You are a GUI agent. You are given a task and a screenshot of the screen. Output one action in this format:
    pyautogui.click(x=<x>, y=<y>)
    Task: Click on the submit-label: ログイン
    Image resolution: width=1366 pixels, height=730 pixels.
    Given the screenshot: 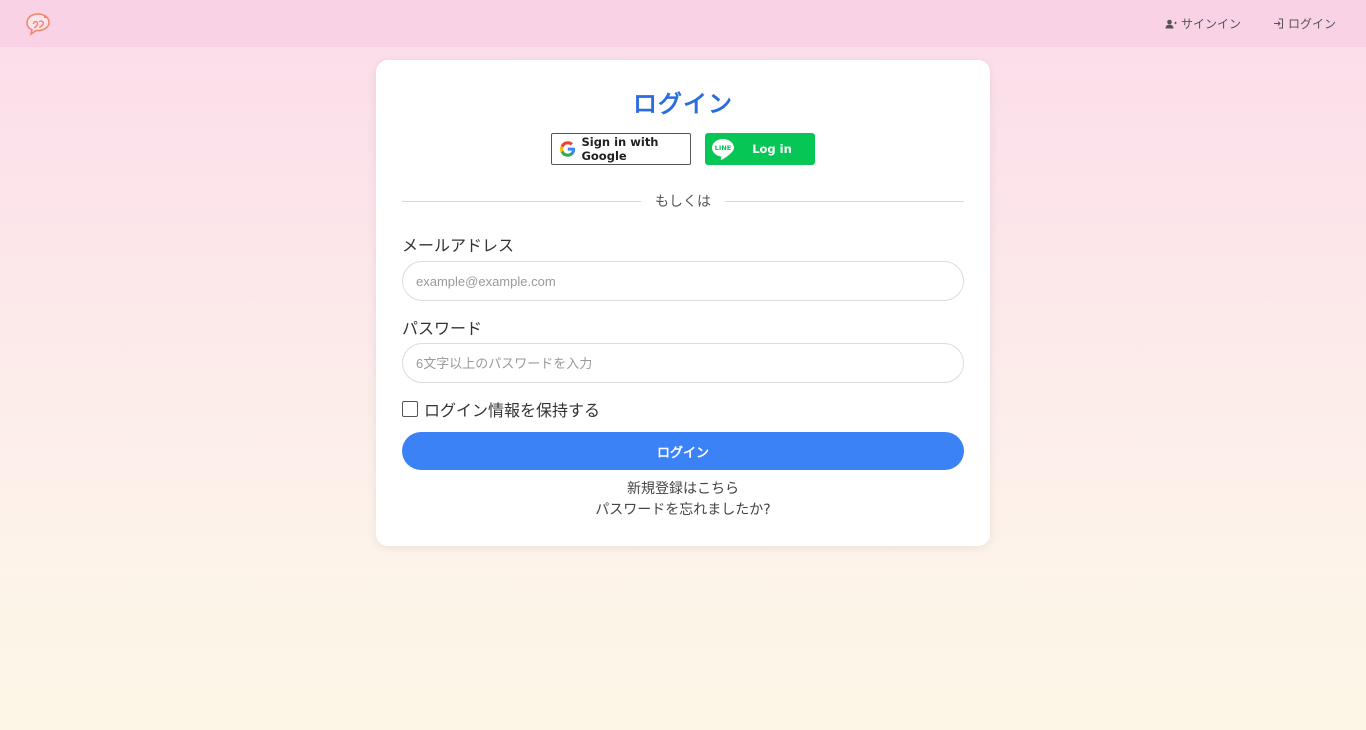 What is the action you would take?
    pyautogui.click(x=682, y=453)
    